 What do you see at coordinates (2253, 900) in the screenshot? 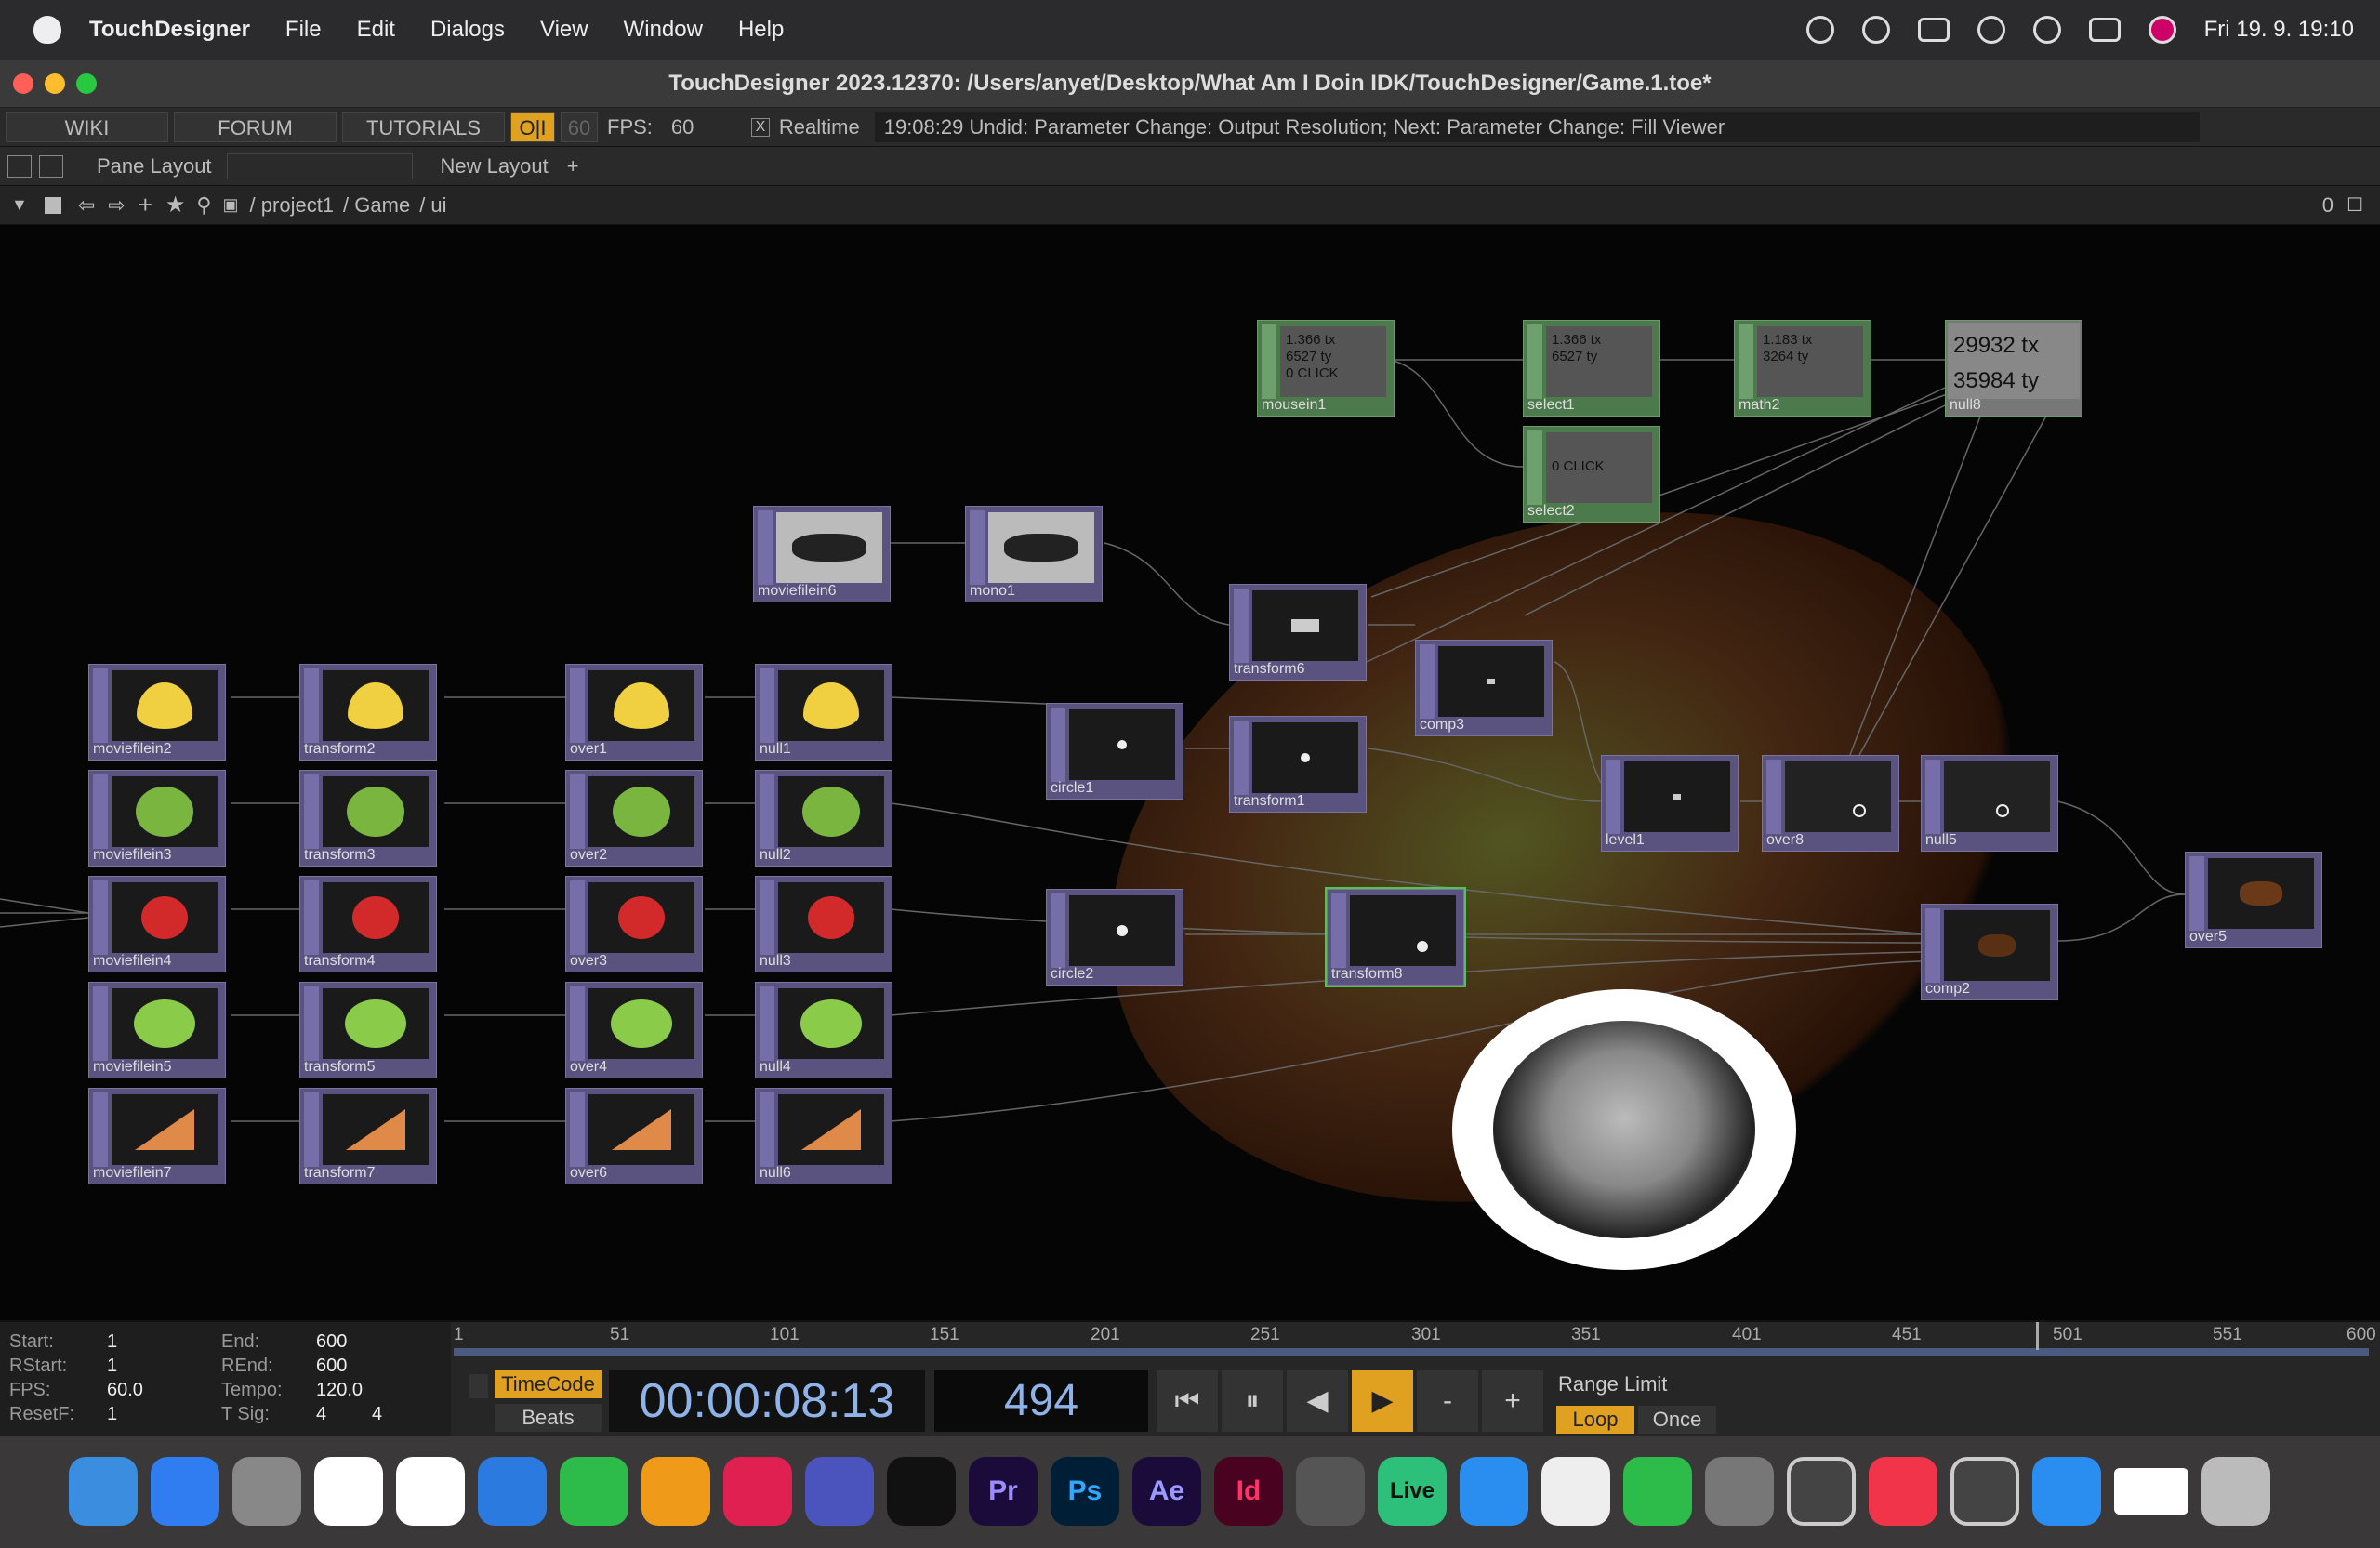
I see `node-over5: over5` at bounding box center [2253, 900].